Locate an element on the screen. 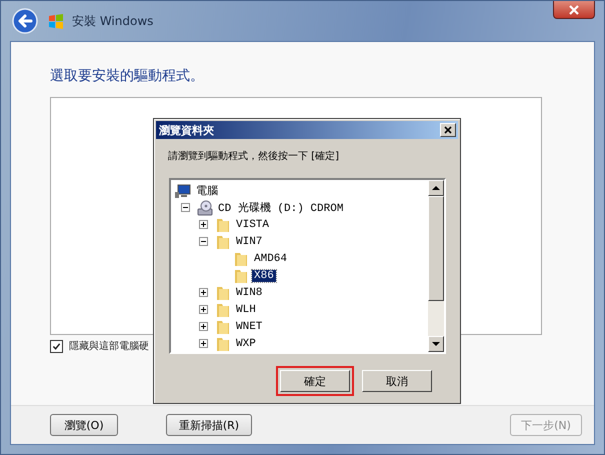  tree-item: WLH is located at coordinates (246, 310).